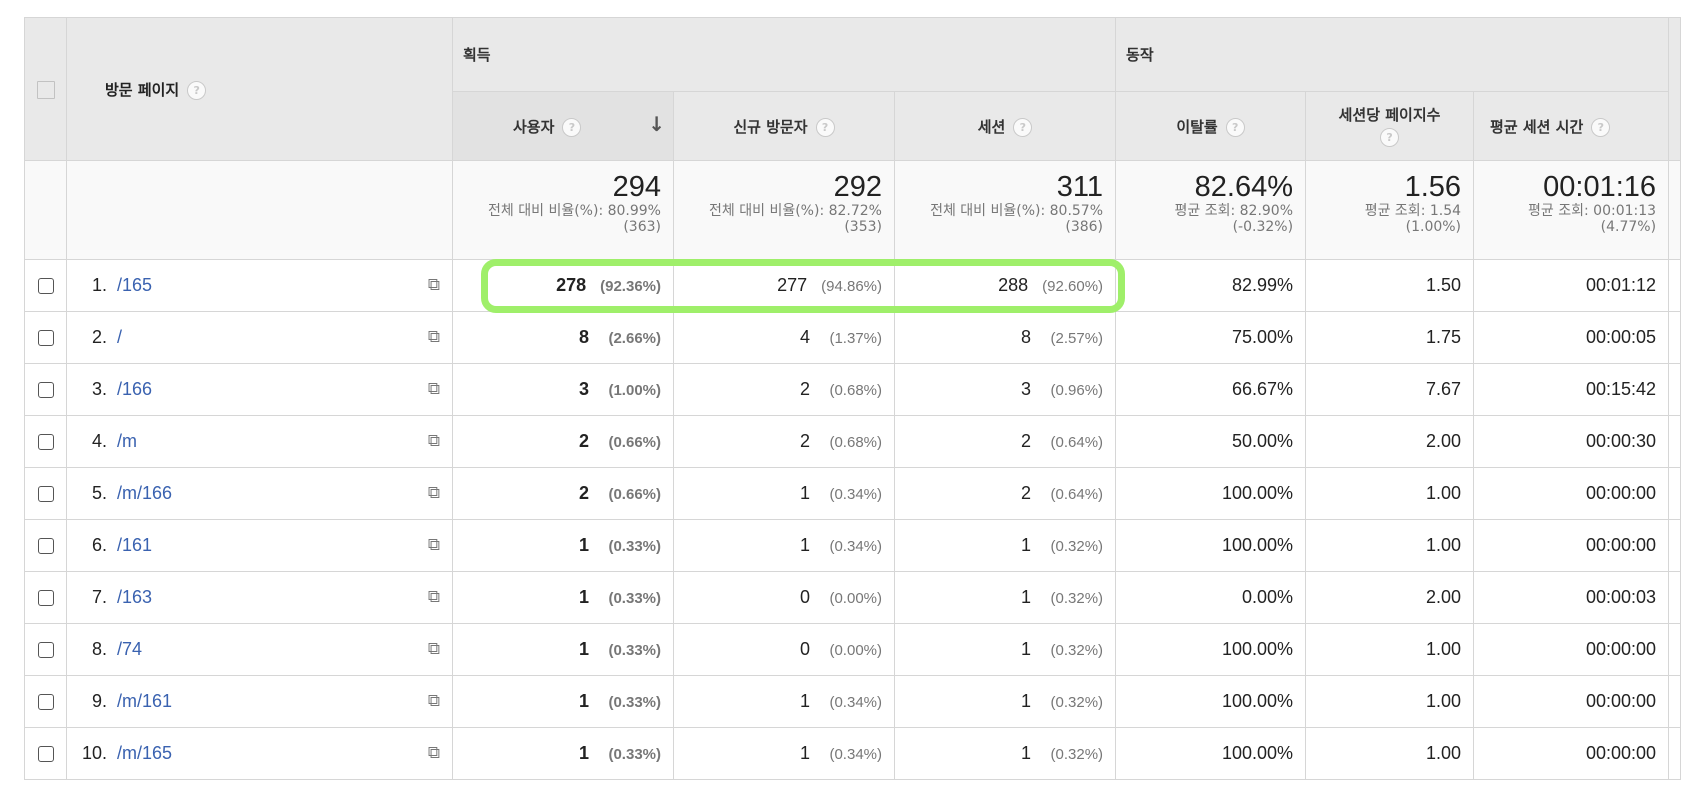 Image resolution: width=1704 pixels, height=802 pixels. Describe the element at coordinates (1600, 187) in the screenshot. I see `total-value: 00:01:16` at that location.